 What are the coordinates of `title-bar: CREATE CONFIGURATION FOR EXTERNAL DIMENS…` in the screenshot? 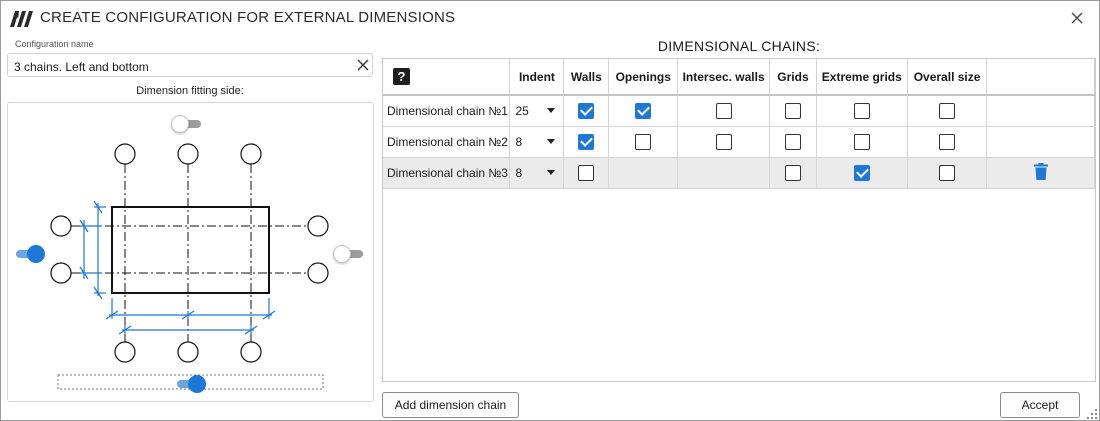 It's located at (550, 18).